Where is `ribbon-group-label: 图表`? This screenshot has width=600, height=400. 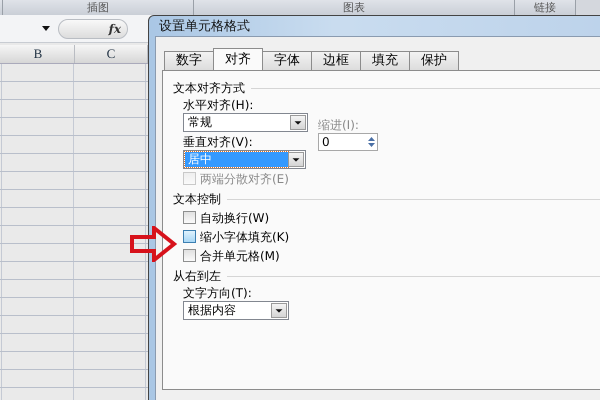 ribbon-group-label: 图表 is located at coordinates (354, 7).